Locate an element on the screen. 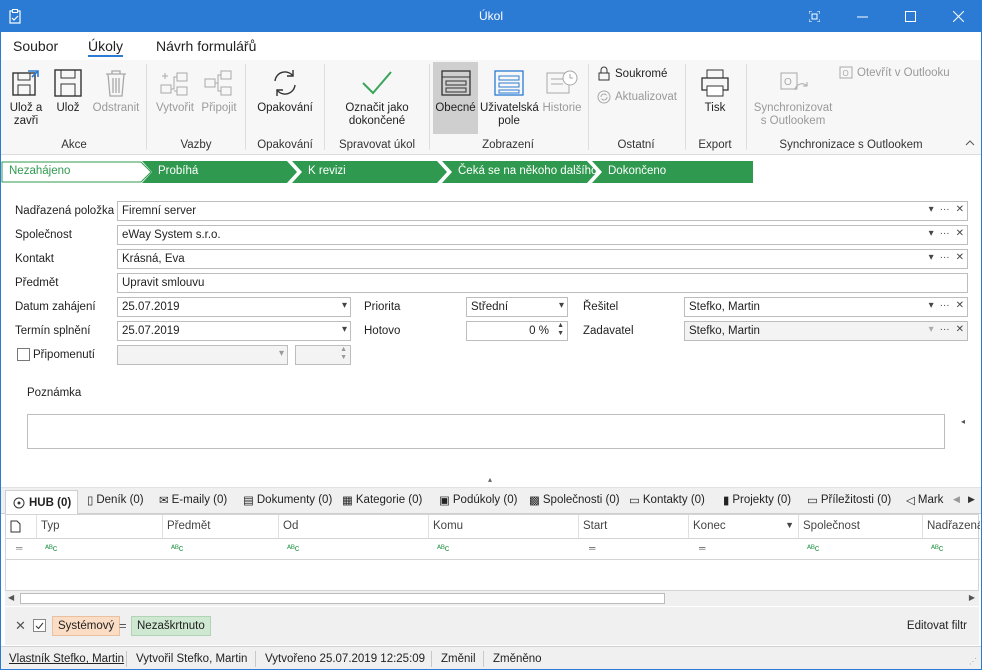 The image size is (982, 670). tab-contacts: ▭ Kontakty (0) is located at coordinates (667, 500).